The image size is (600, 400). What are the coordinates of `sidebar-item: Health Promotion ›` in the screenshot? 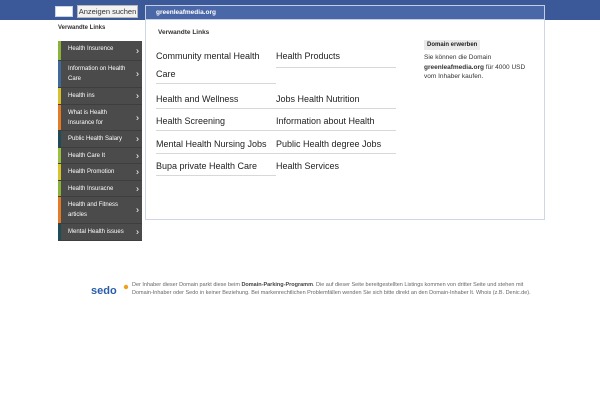 It's located at (100, 172).